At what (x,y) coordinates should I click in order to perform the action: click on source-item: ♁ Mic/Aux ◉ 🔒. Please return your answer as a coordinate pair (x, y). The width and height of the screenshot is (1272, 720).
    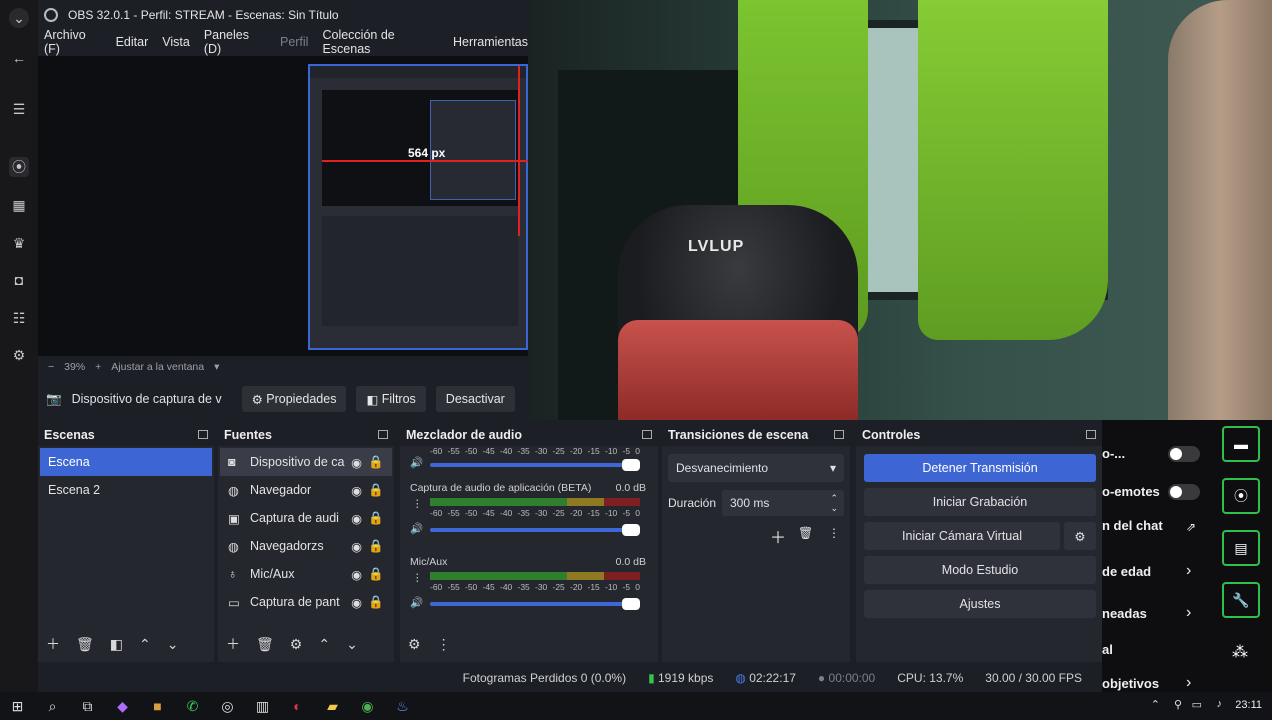
    Looking at the image, I should click on (306, 574).